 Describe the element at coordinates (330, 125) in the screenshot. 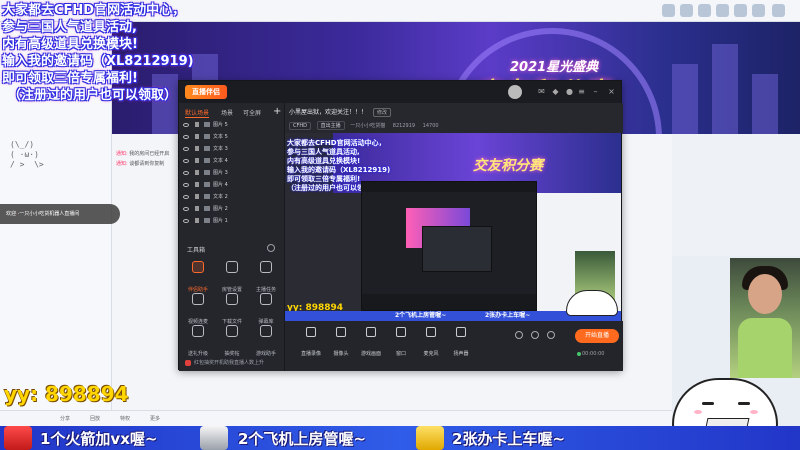

I see `tag-chip: 直出主播` at that location.